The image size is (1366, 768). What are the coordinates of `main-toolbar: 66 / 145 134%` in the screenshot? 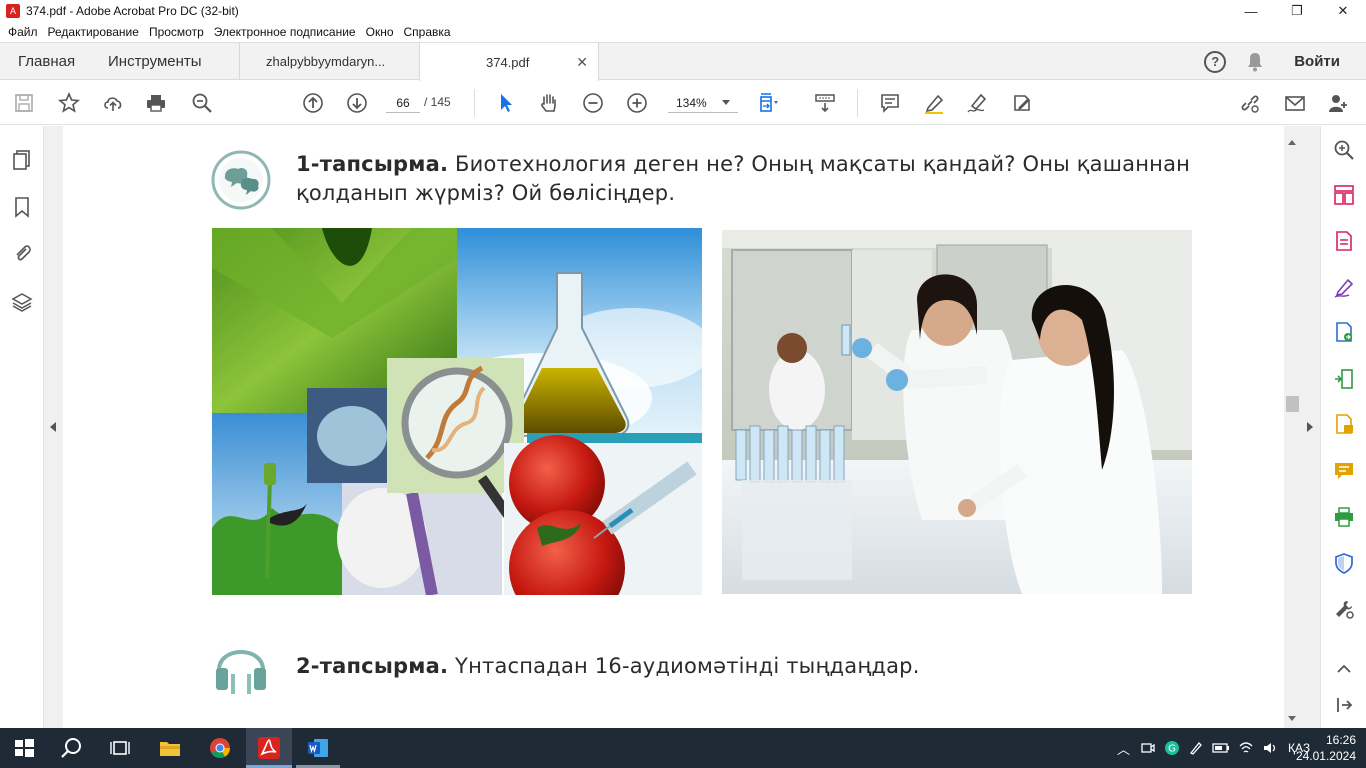 It's located at (683, 103).